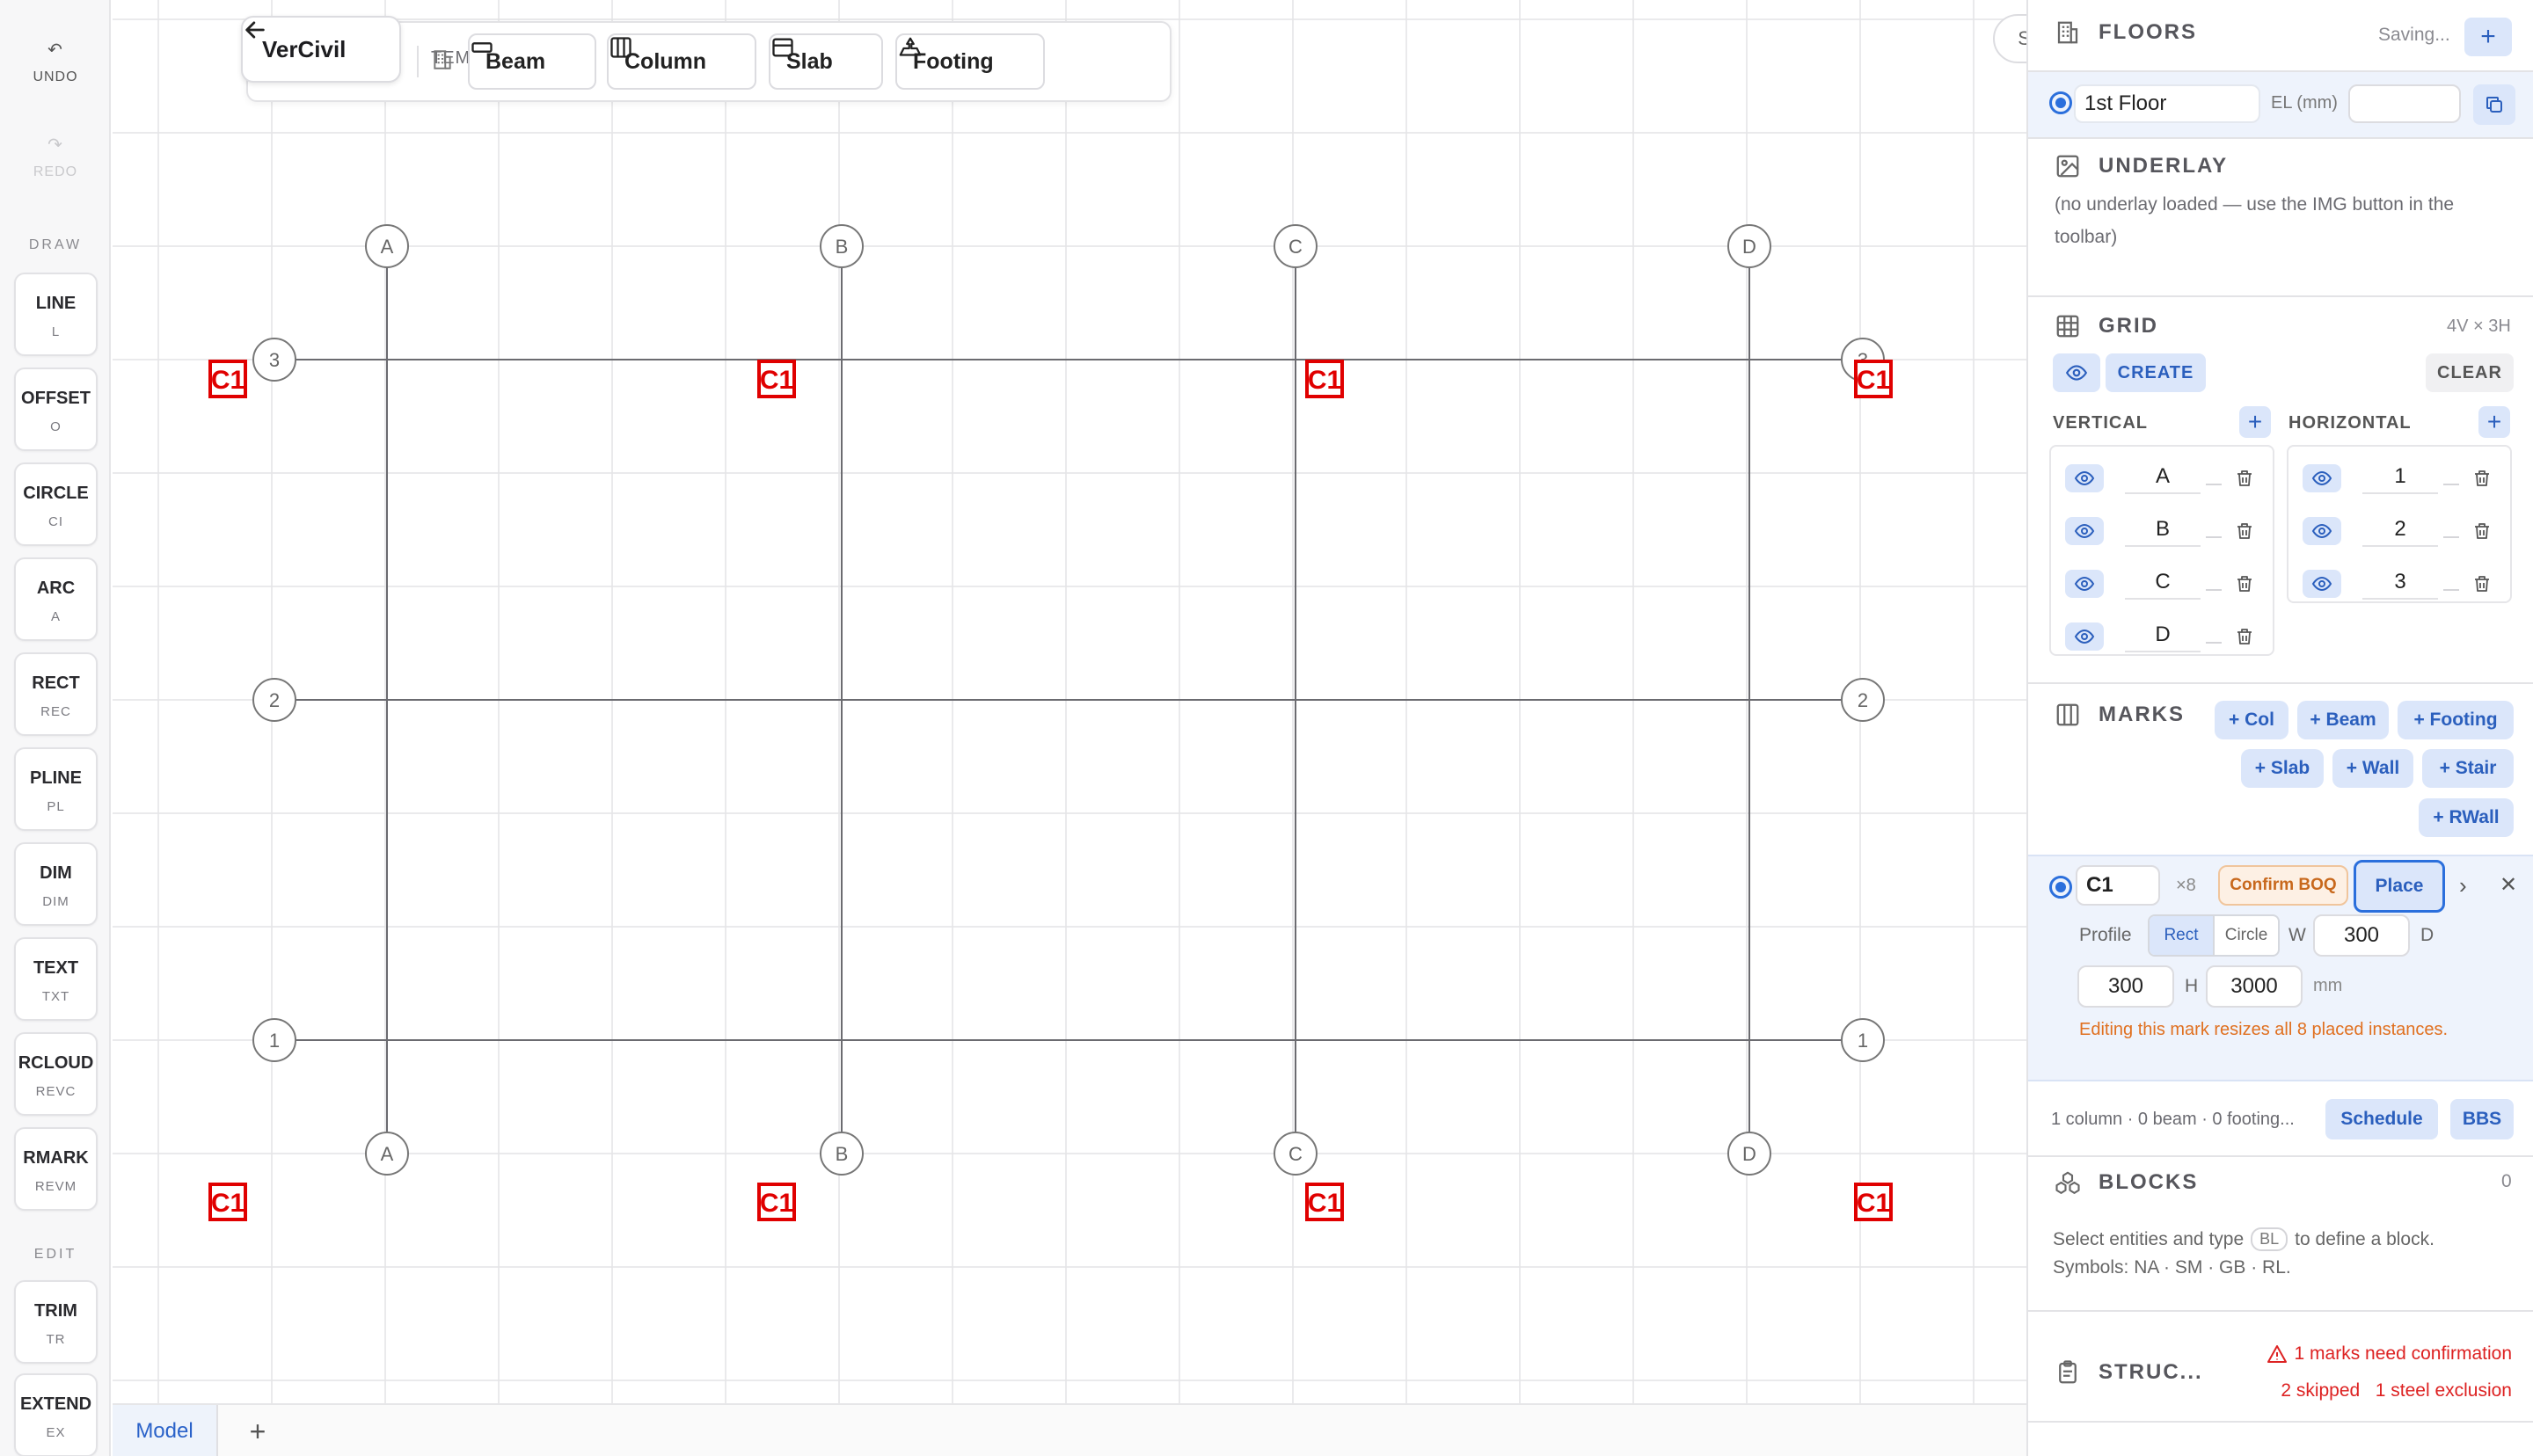  I want to click on grid-bubble-label: B, so click(842, 1154).